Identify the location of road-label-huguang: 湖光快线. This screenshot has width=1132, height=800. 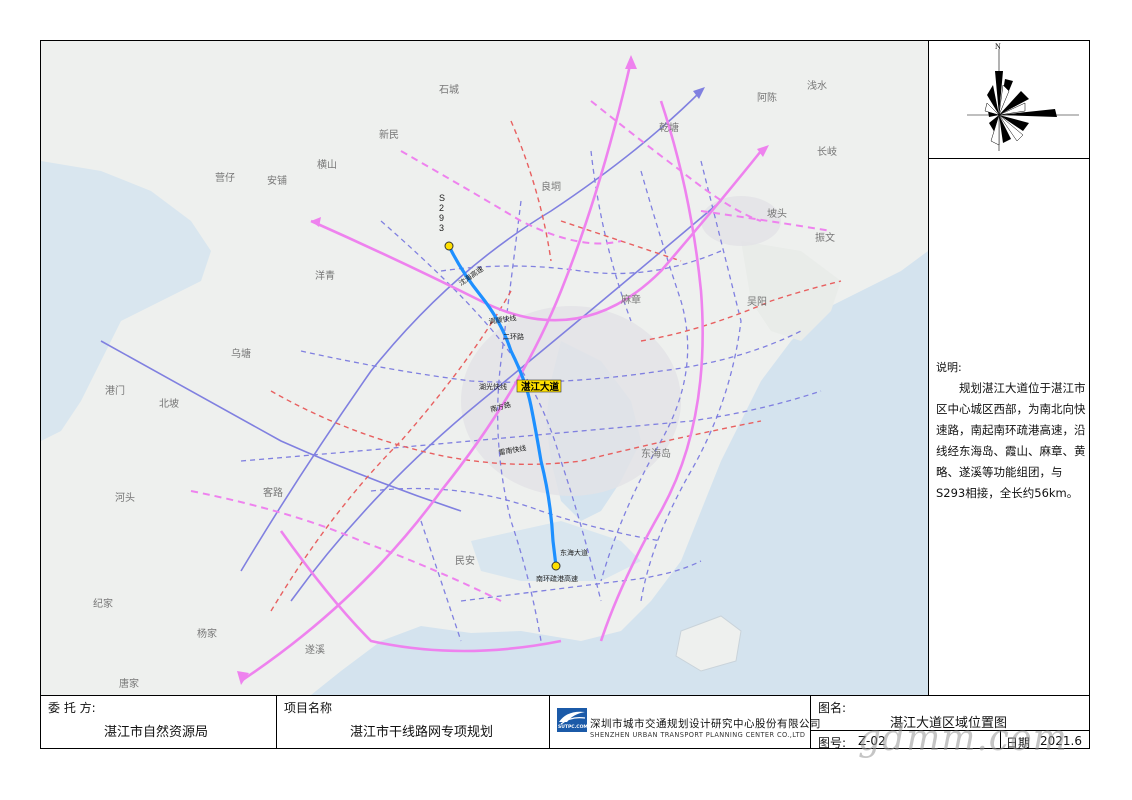
(493, 386).